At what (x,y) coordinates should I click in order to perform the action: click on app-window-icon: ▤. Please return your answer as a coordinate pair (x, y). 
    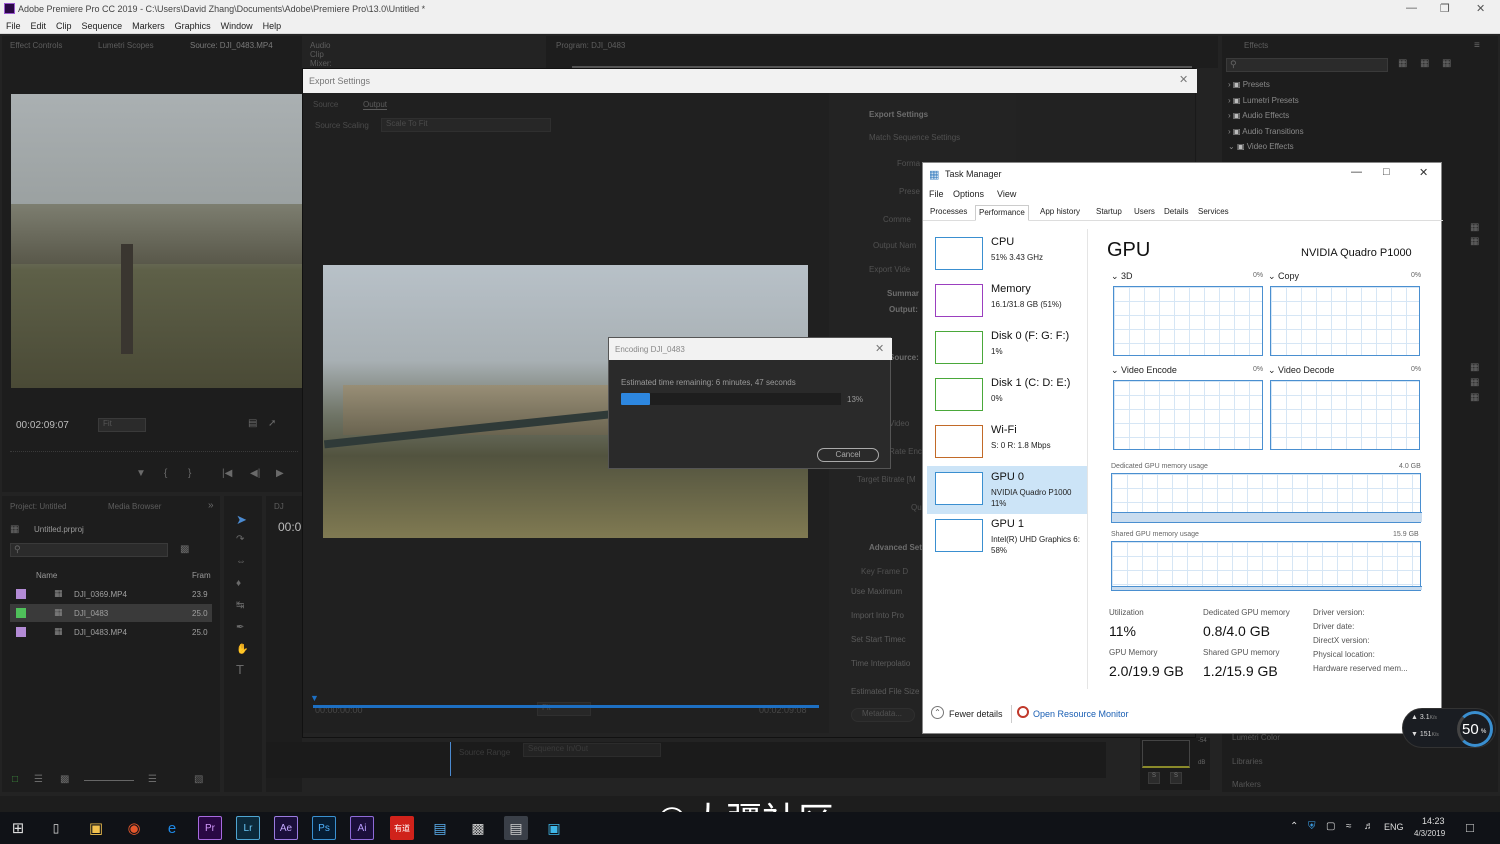
    Looking at the image, I should click on (440, 828).